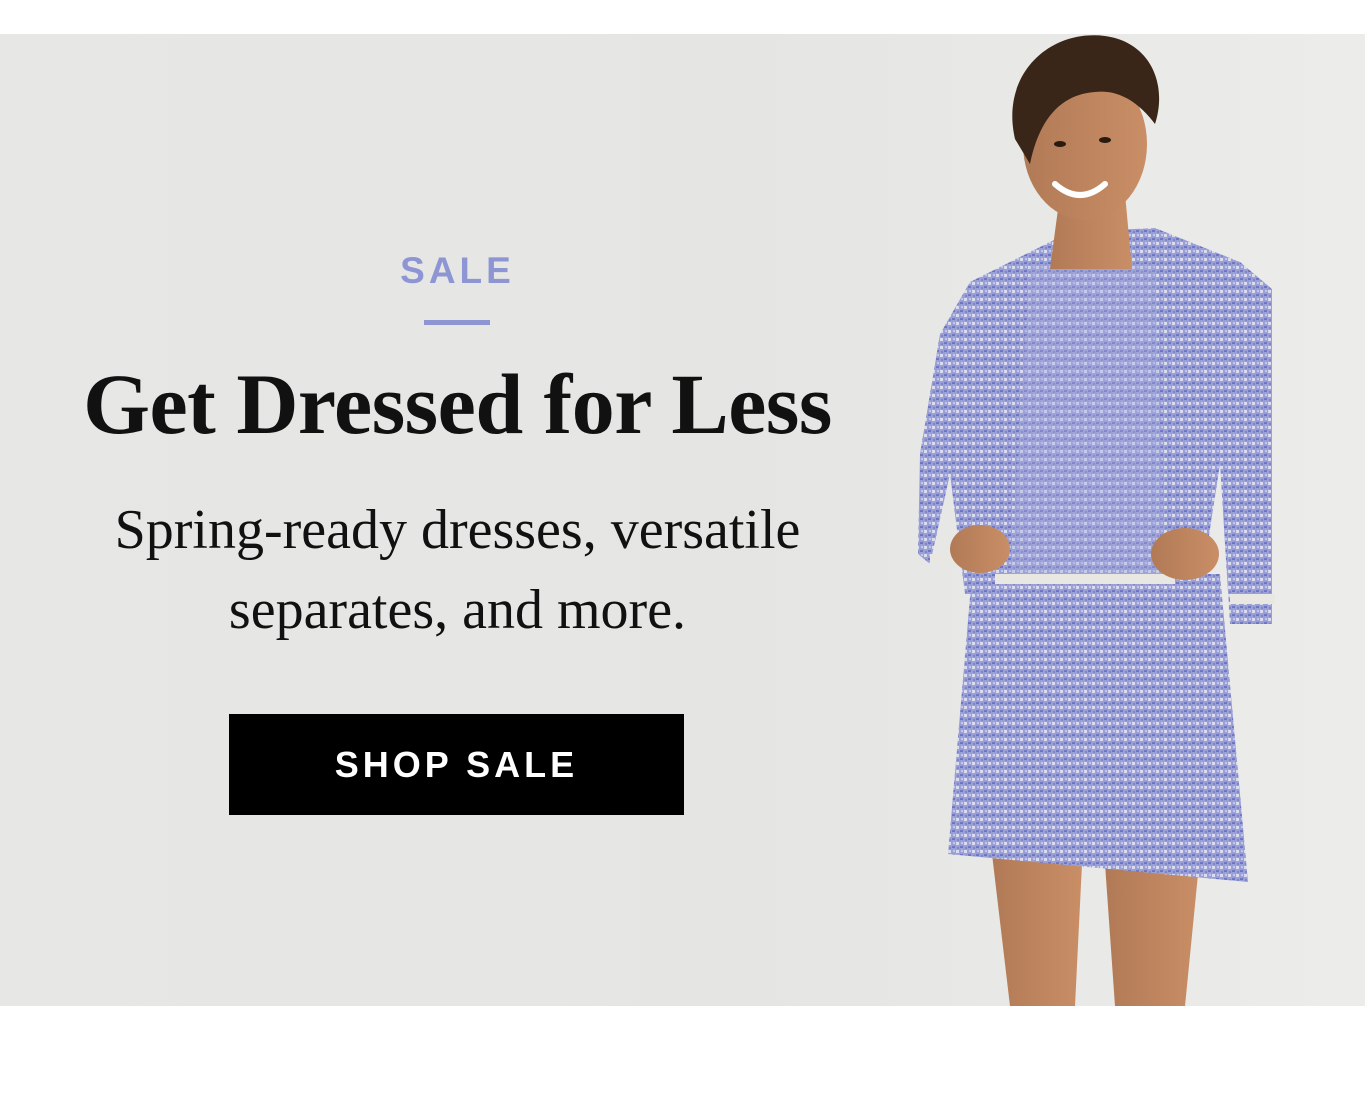 The height and width of the screenshot is (1105, 1365). What do you see at coordinates (1098, 728) in the screenshot?
I see `skirt` at bounding box center [1098, 728].